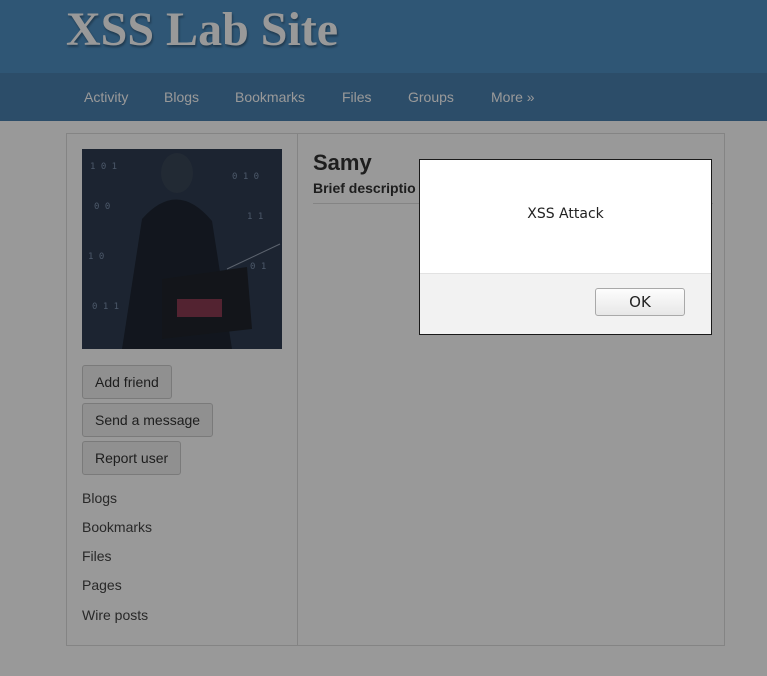 The width and height of the screenshot is (767, 676). Describe the element at coordinates (640, 302) in the screenshot. I see `ok-button: OK` at that location.